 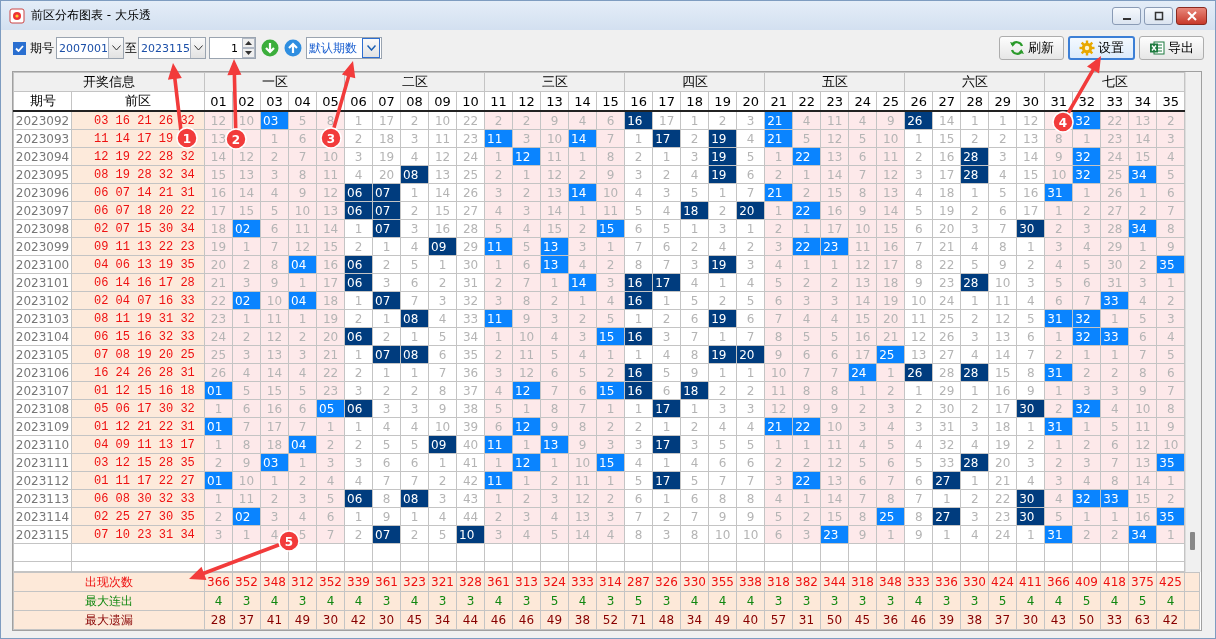 What do you see at coordinates (42, 138) in the screenshot?
I see `table-cell: 2023093` at bounding box center [42, 138].